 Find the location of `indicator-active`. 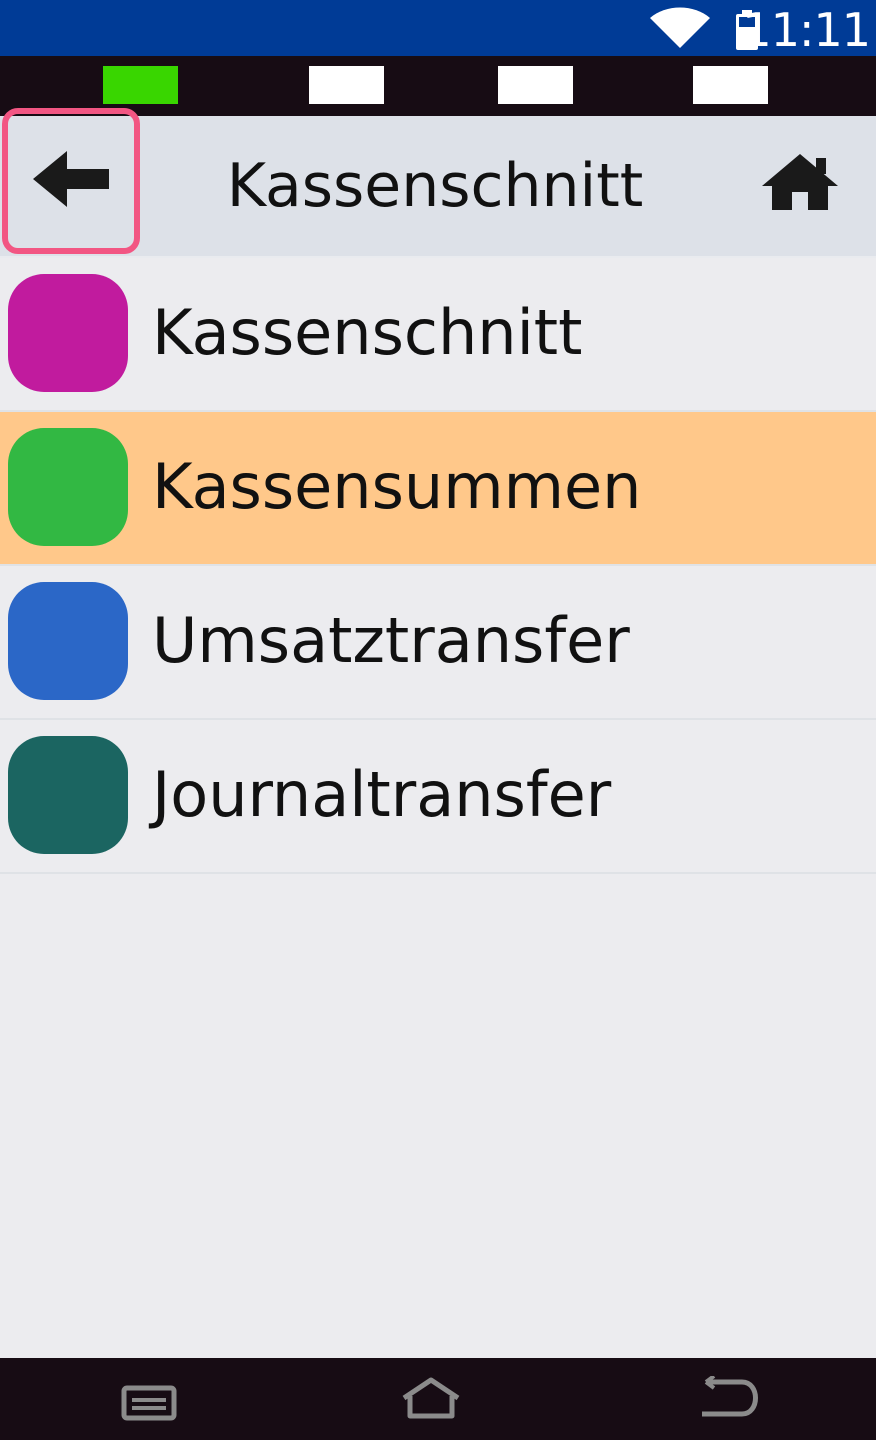

indicator-active is located at coordinates (140, 85).